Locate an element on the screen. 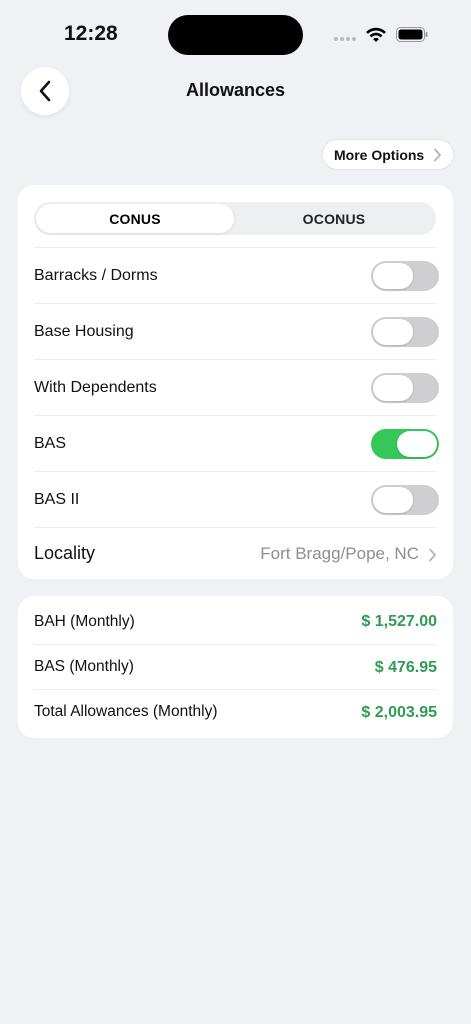 This screenshot has height=1024, width=471. summary-value: $ 2,003.95 is located at coordinates (399, 712).